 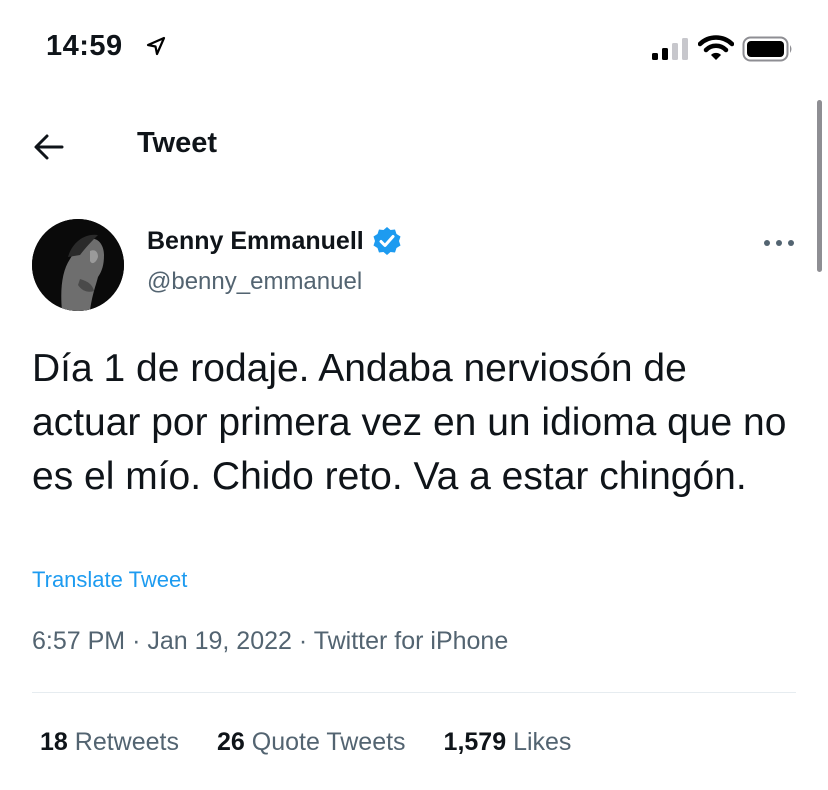 What do you see at coordinates (254, 282) in the screenshot?
I see `author-handle: @benny_emmanuel` at bounding box center [254, 282].